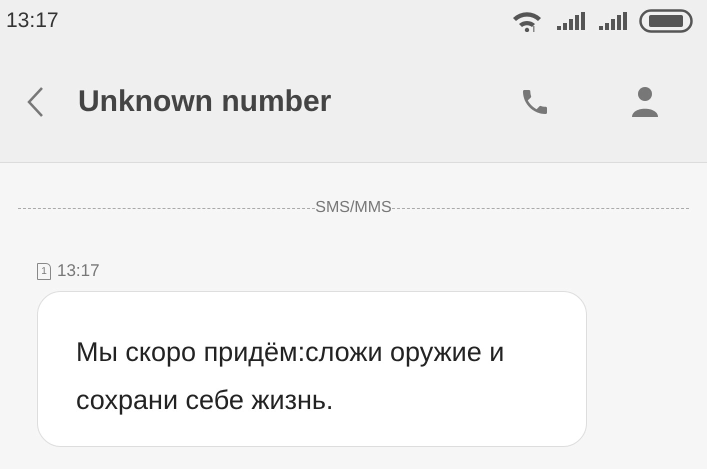  I want to click on contact-icon, so click(645, 102).